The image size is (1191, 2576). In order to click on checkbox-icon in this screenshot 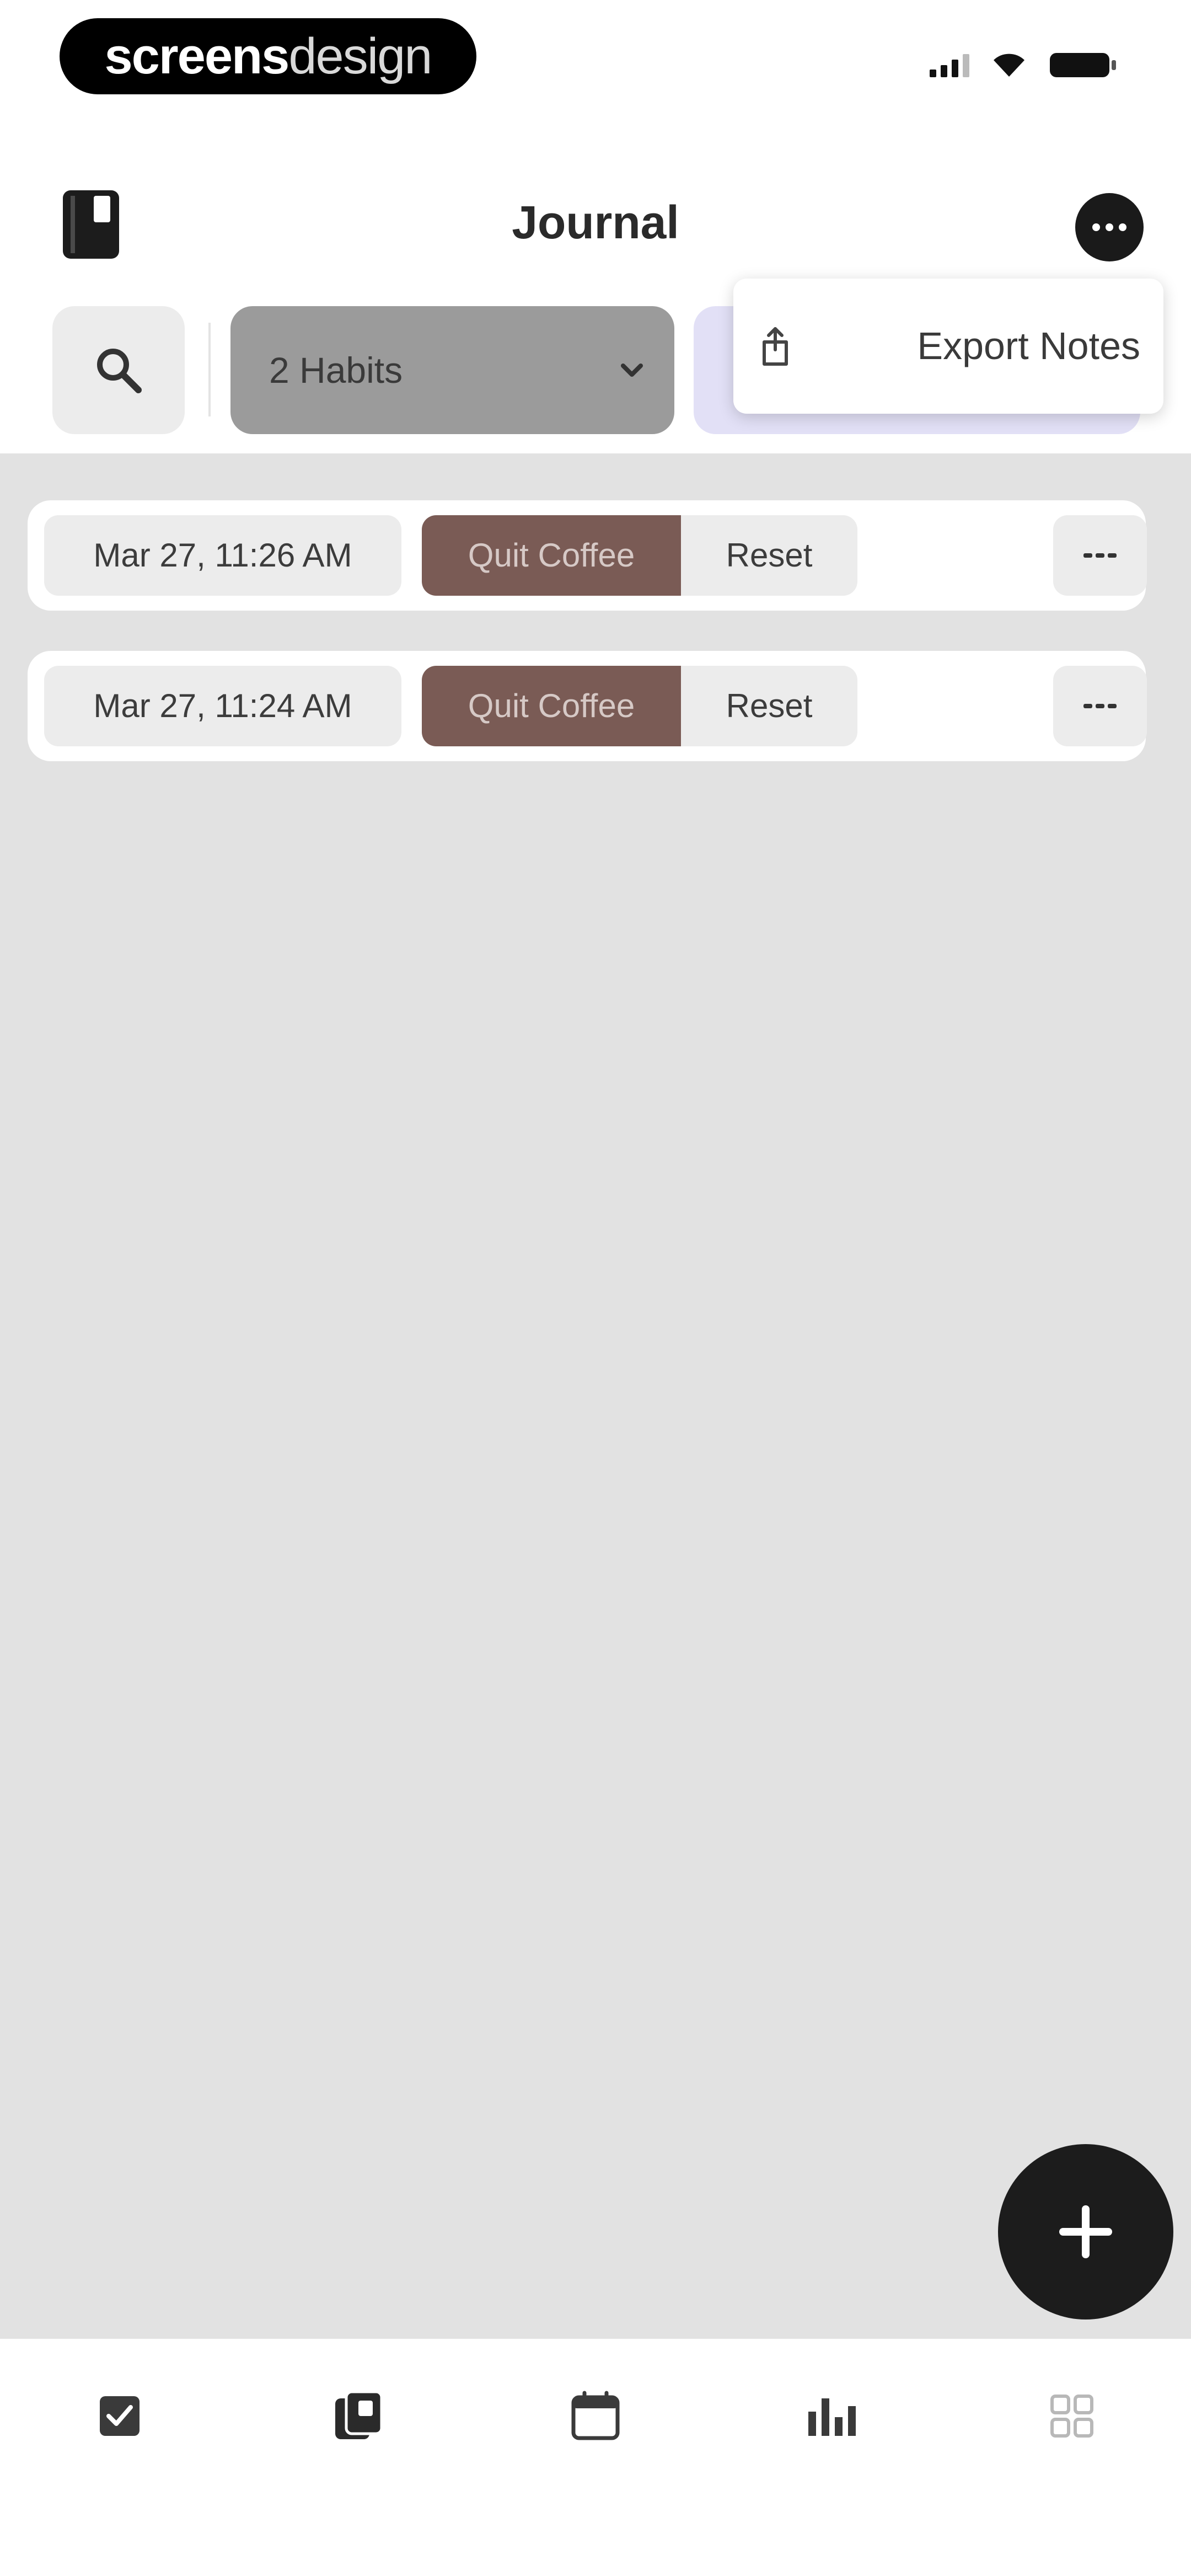, I will do `click(120, 2416)`.